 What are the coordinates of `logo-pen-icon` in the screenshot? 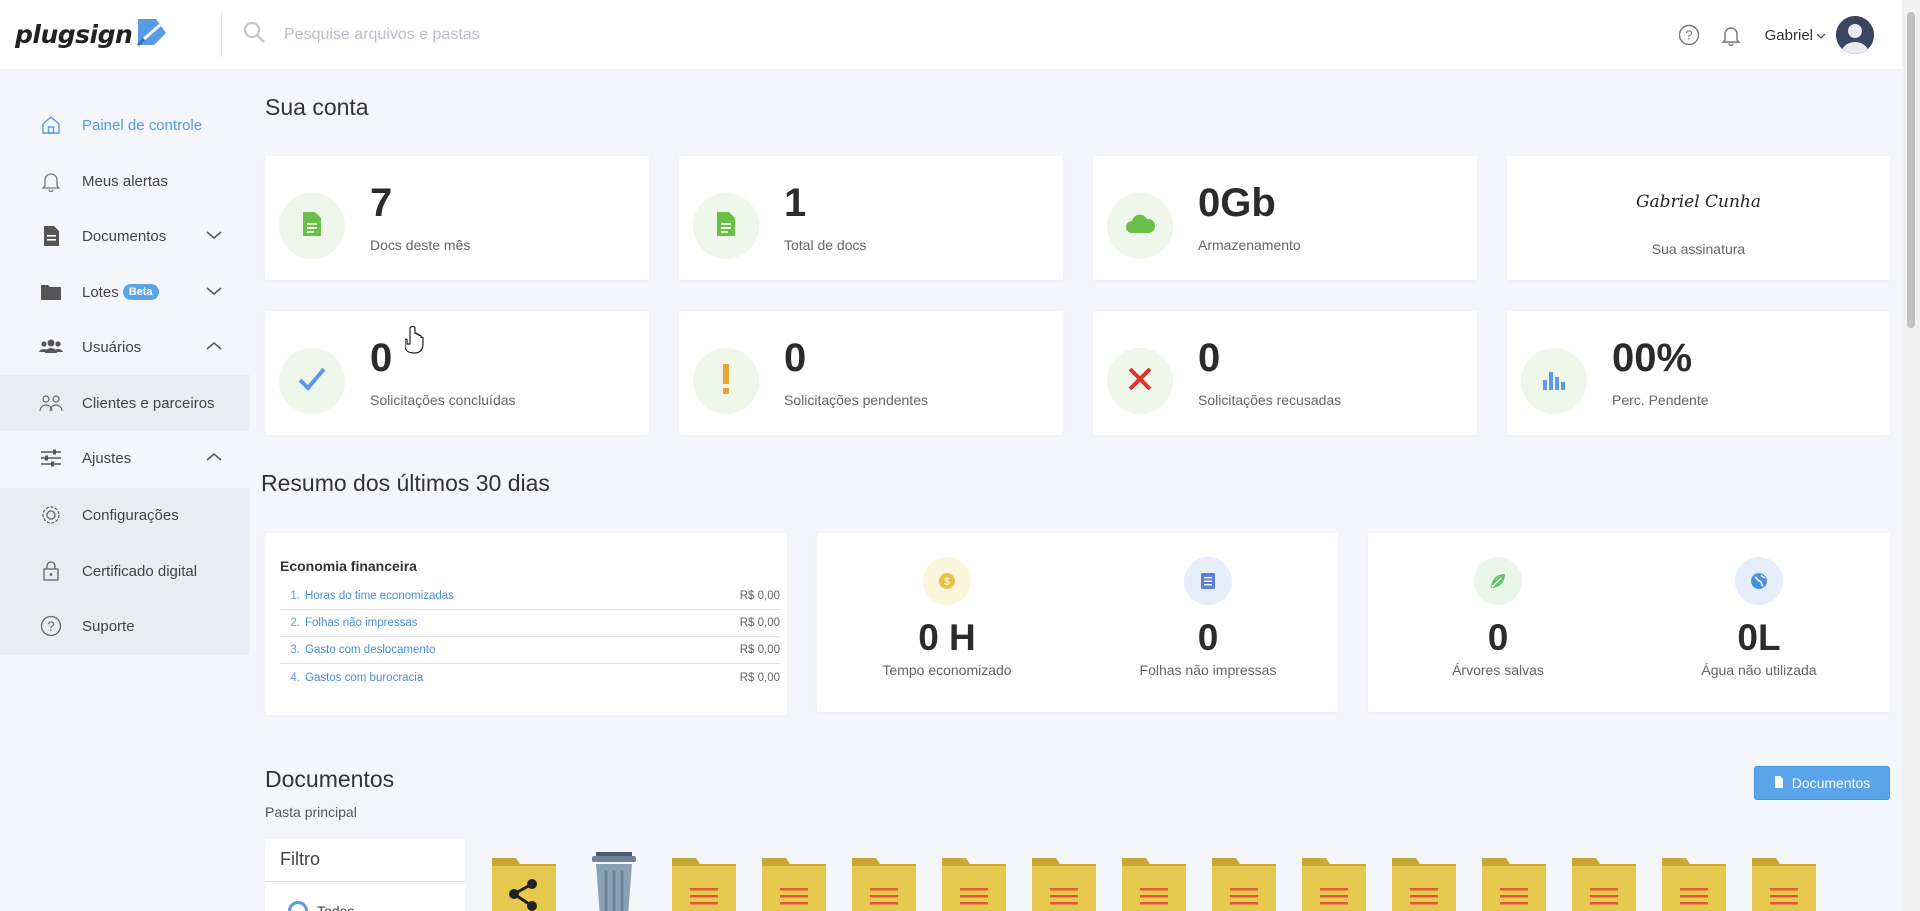 It's located at (152, 34).